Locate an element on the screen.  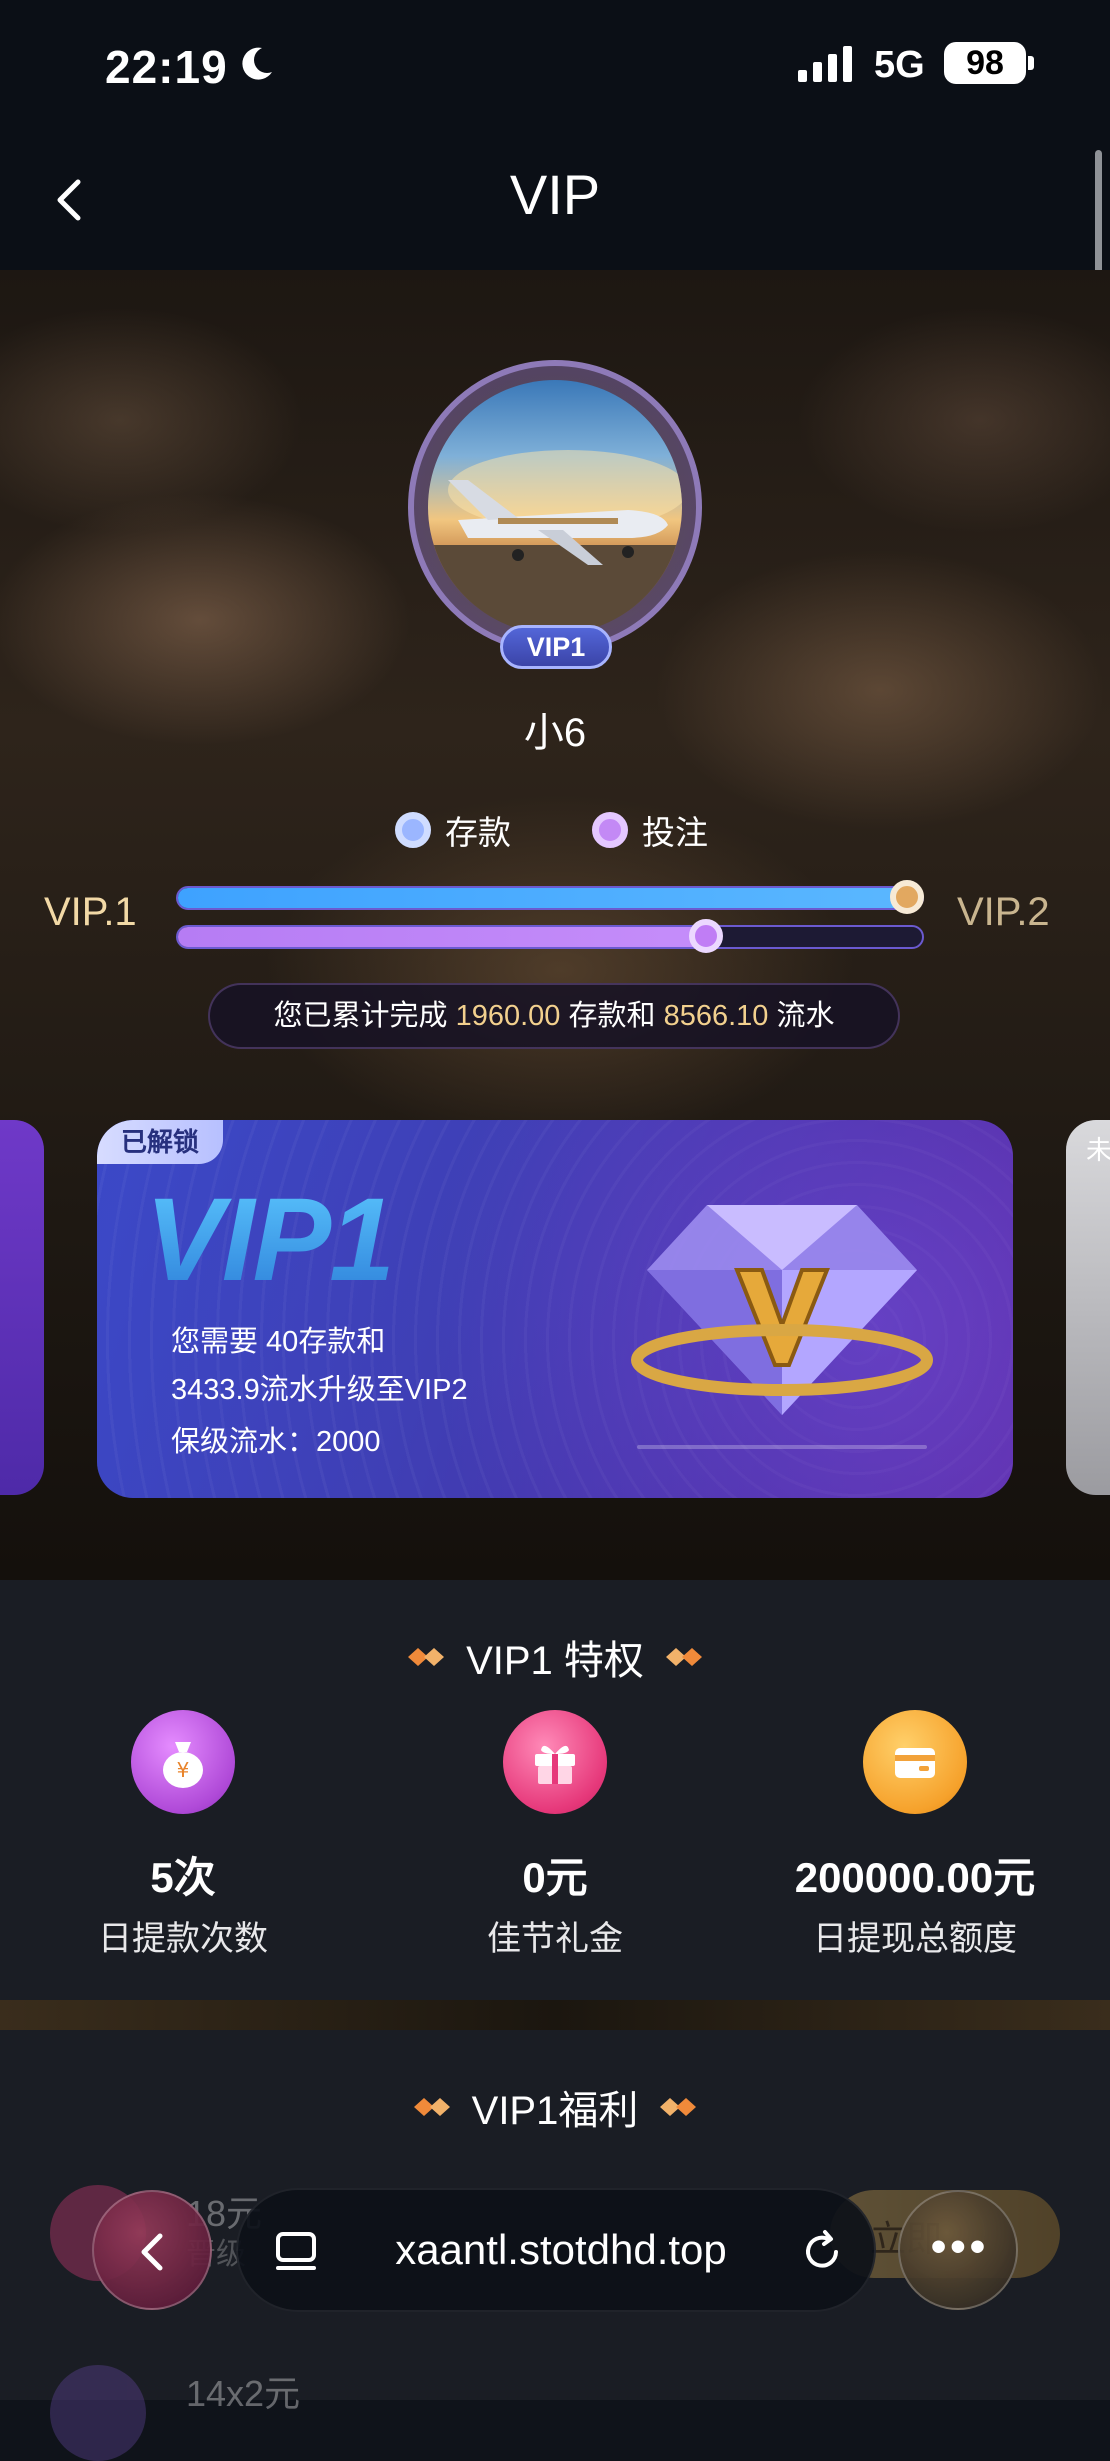
deposit-amount: 1960.00 is located at coordinates (508, 1016).